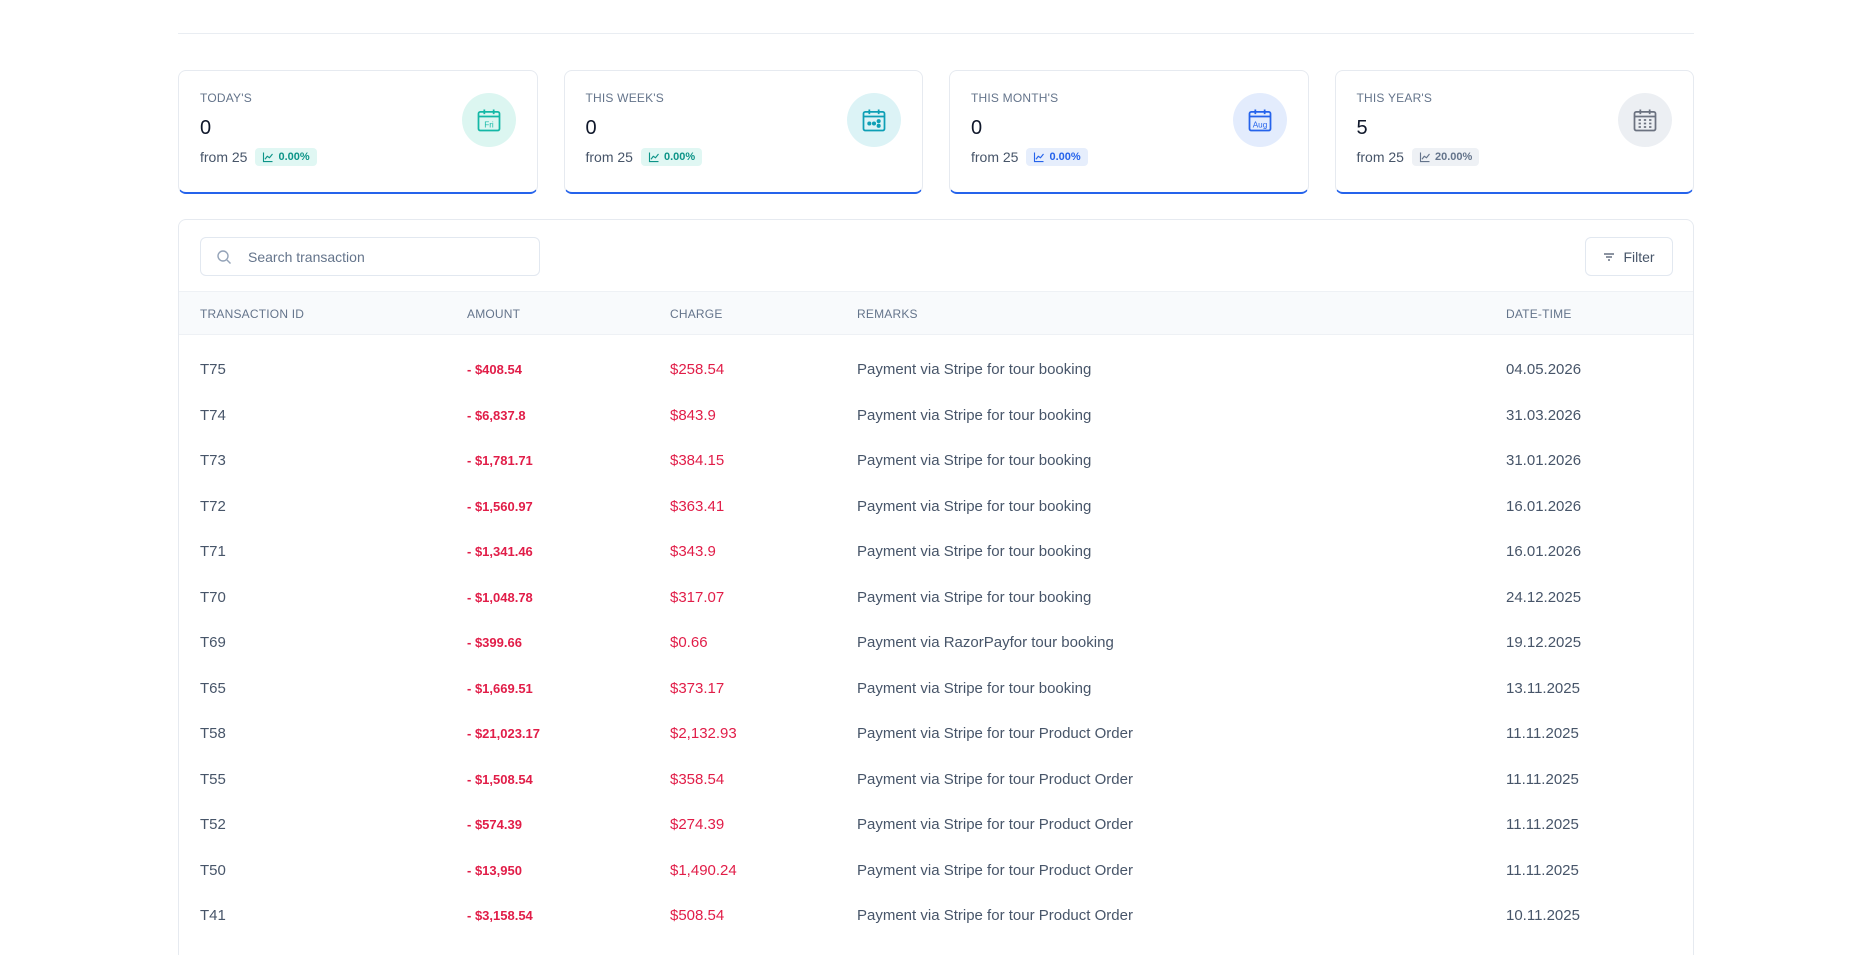 This screenshot has height=955, width=1853. Describe the element at coordinates (213, 460) in the screenshot. I see `transaction-id-cell: T73` at that location.